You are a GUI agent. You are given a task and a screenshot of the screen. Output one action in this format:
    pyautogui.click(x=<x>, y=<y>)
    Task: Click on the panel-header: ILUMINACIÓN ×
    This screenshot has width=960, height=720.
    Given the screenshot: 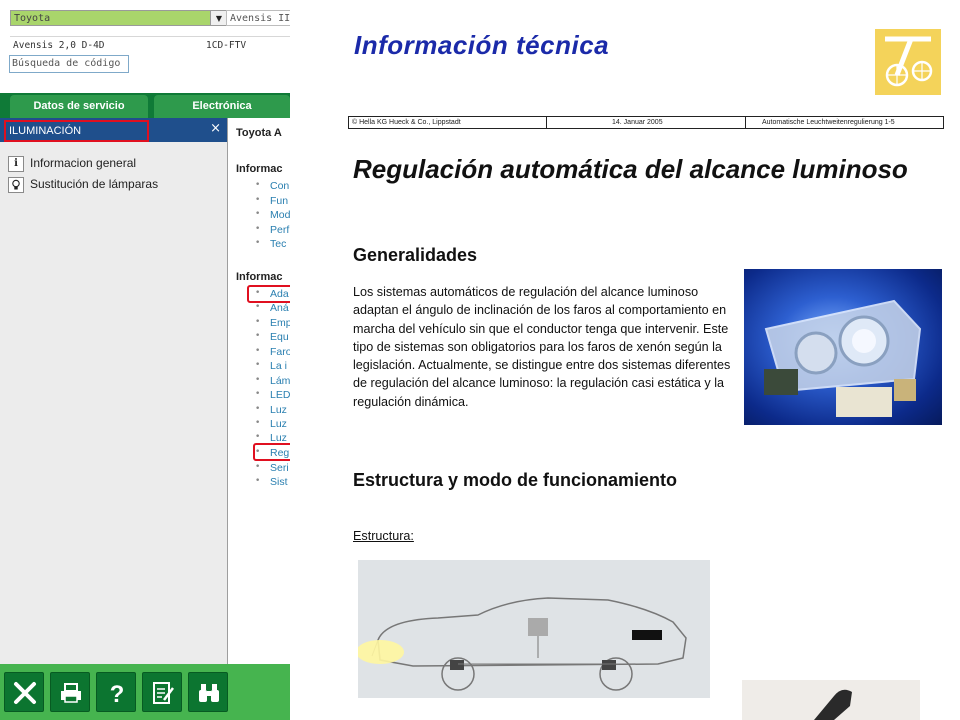 What is the action you would take?
    pyautogui.click(x=113, y=130)
    